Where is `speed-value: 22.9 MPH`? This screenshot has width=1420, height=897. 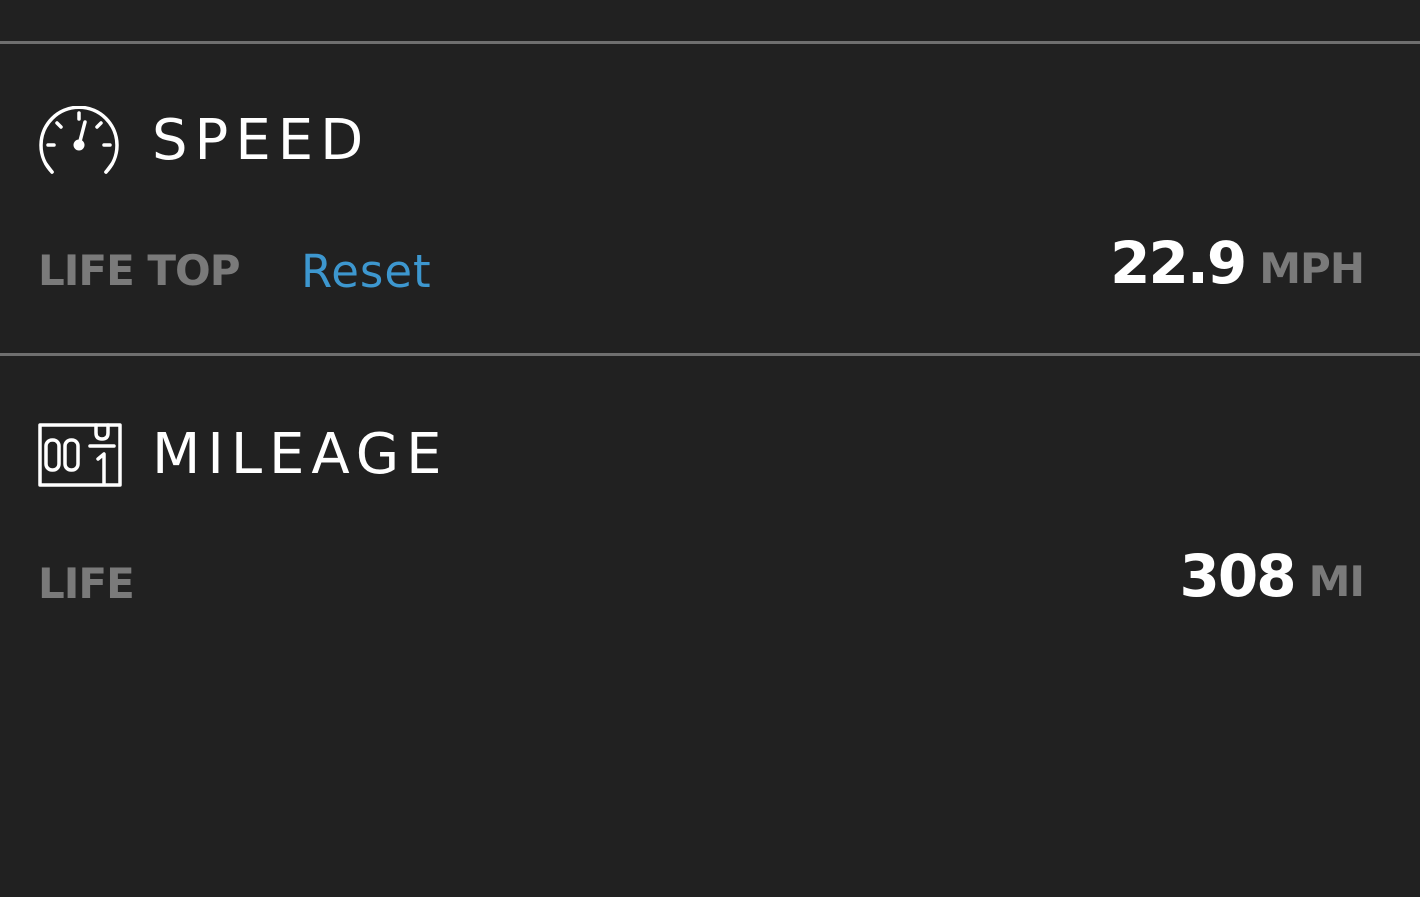 speed-value: 22.9 MPH is located at coordinates (1237, 263).